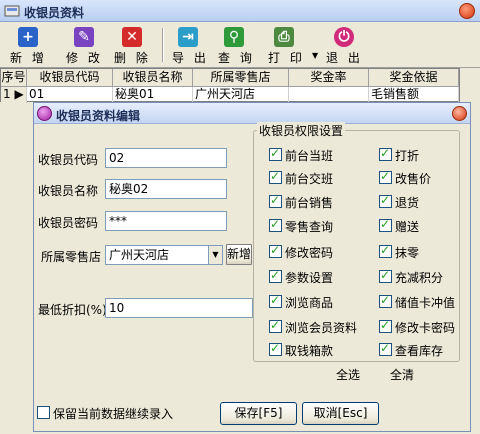  Describe the element at coordinates (407, 203) in the screenshot. I see `permission-label: 退货` at that location.